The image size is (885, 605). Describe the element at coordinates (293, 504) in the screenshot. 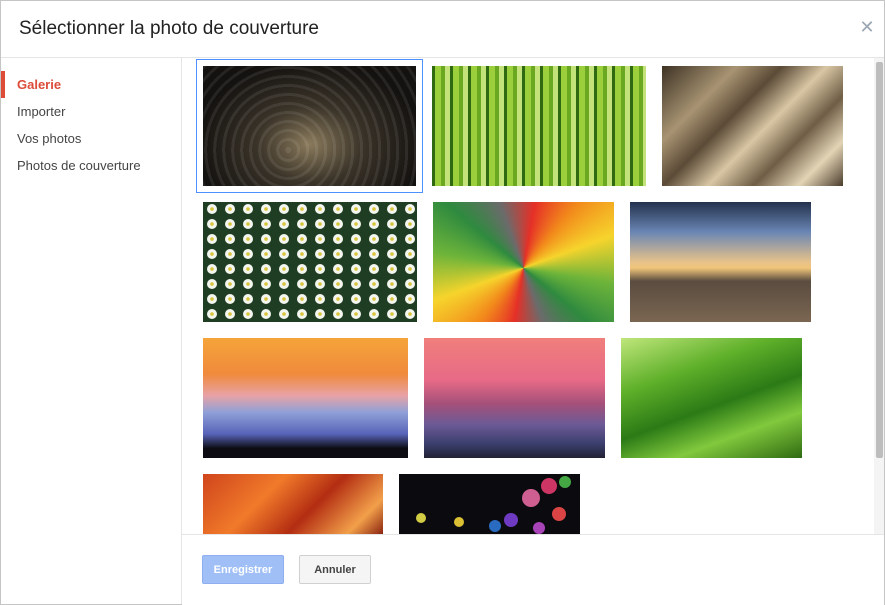

I see `autumn-leaves-photo` at that location.